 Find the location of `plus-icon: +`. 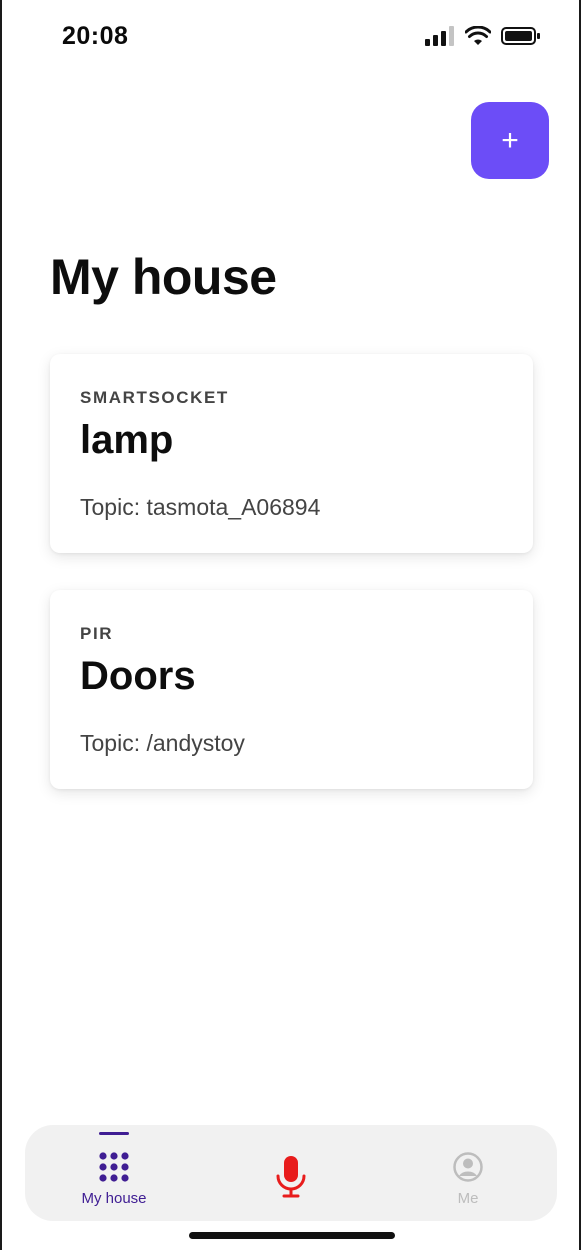

plus-icon: + is located at coordinates (510, 140).